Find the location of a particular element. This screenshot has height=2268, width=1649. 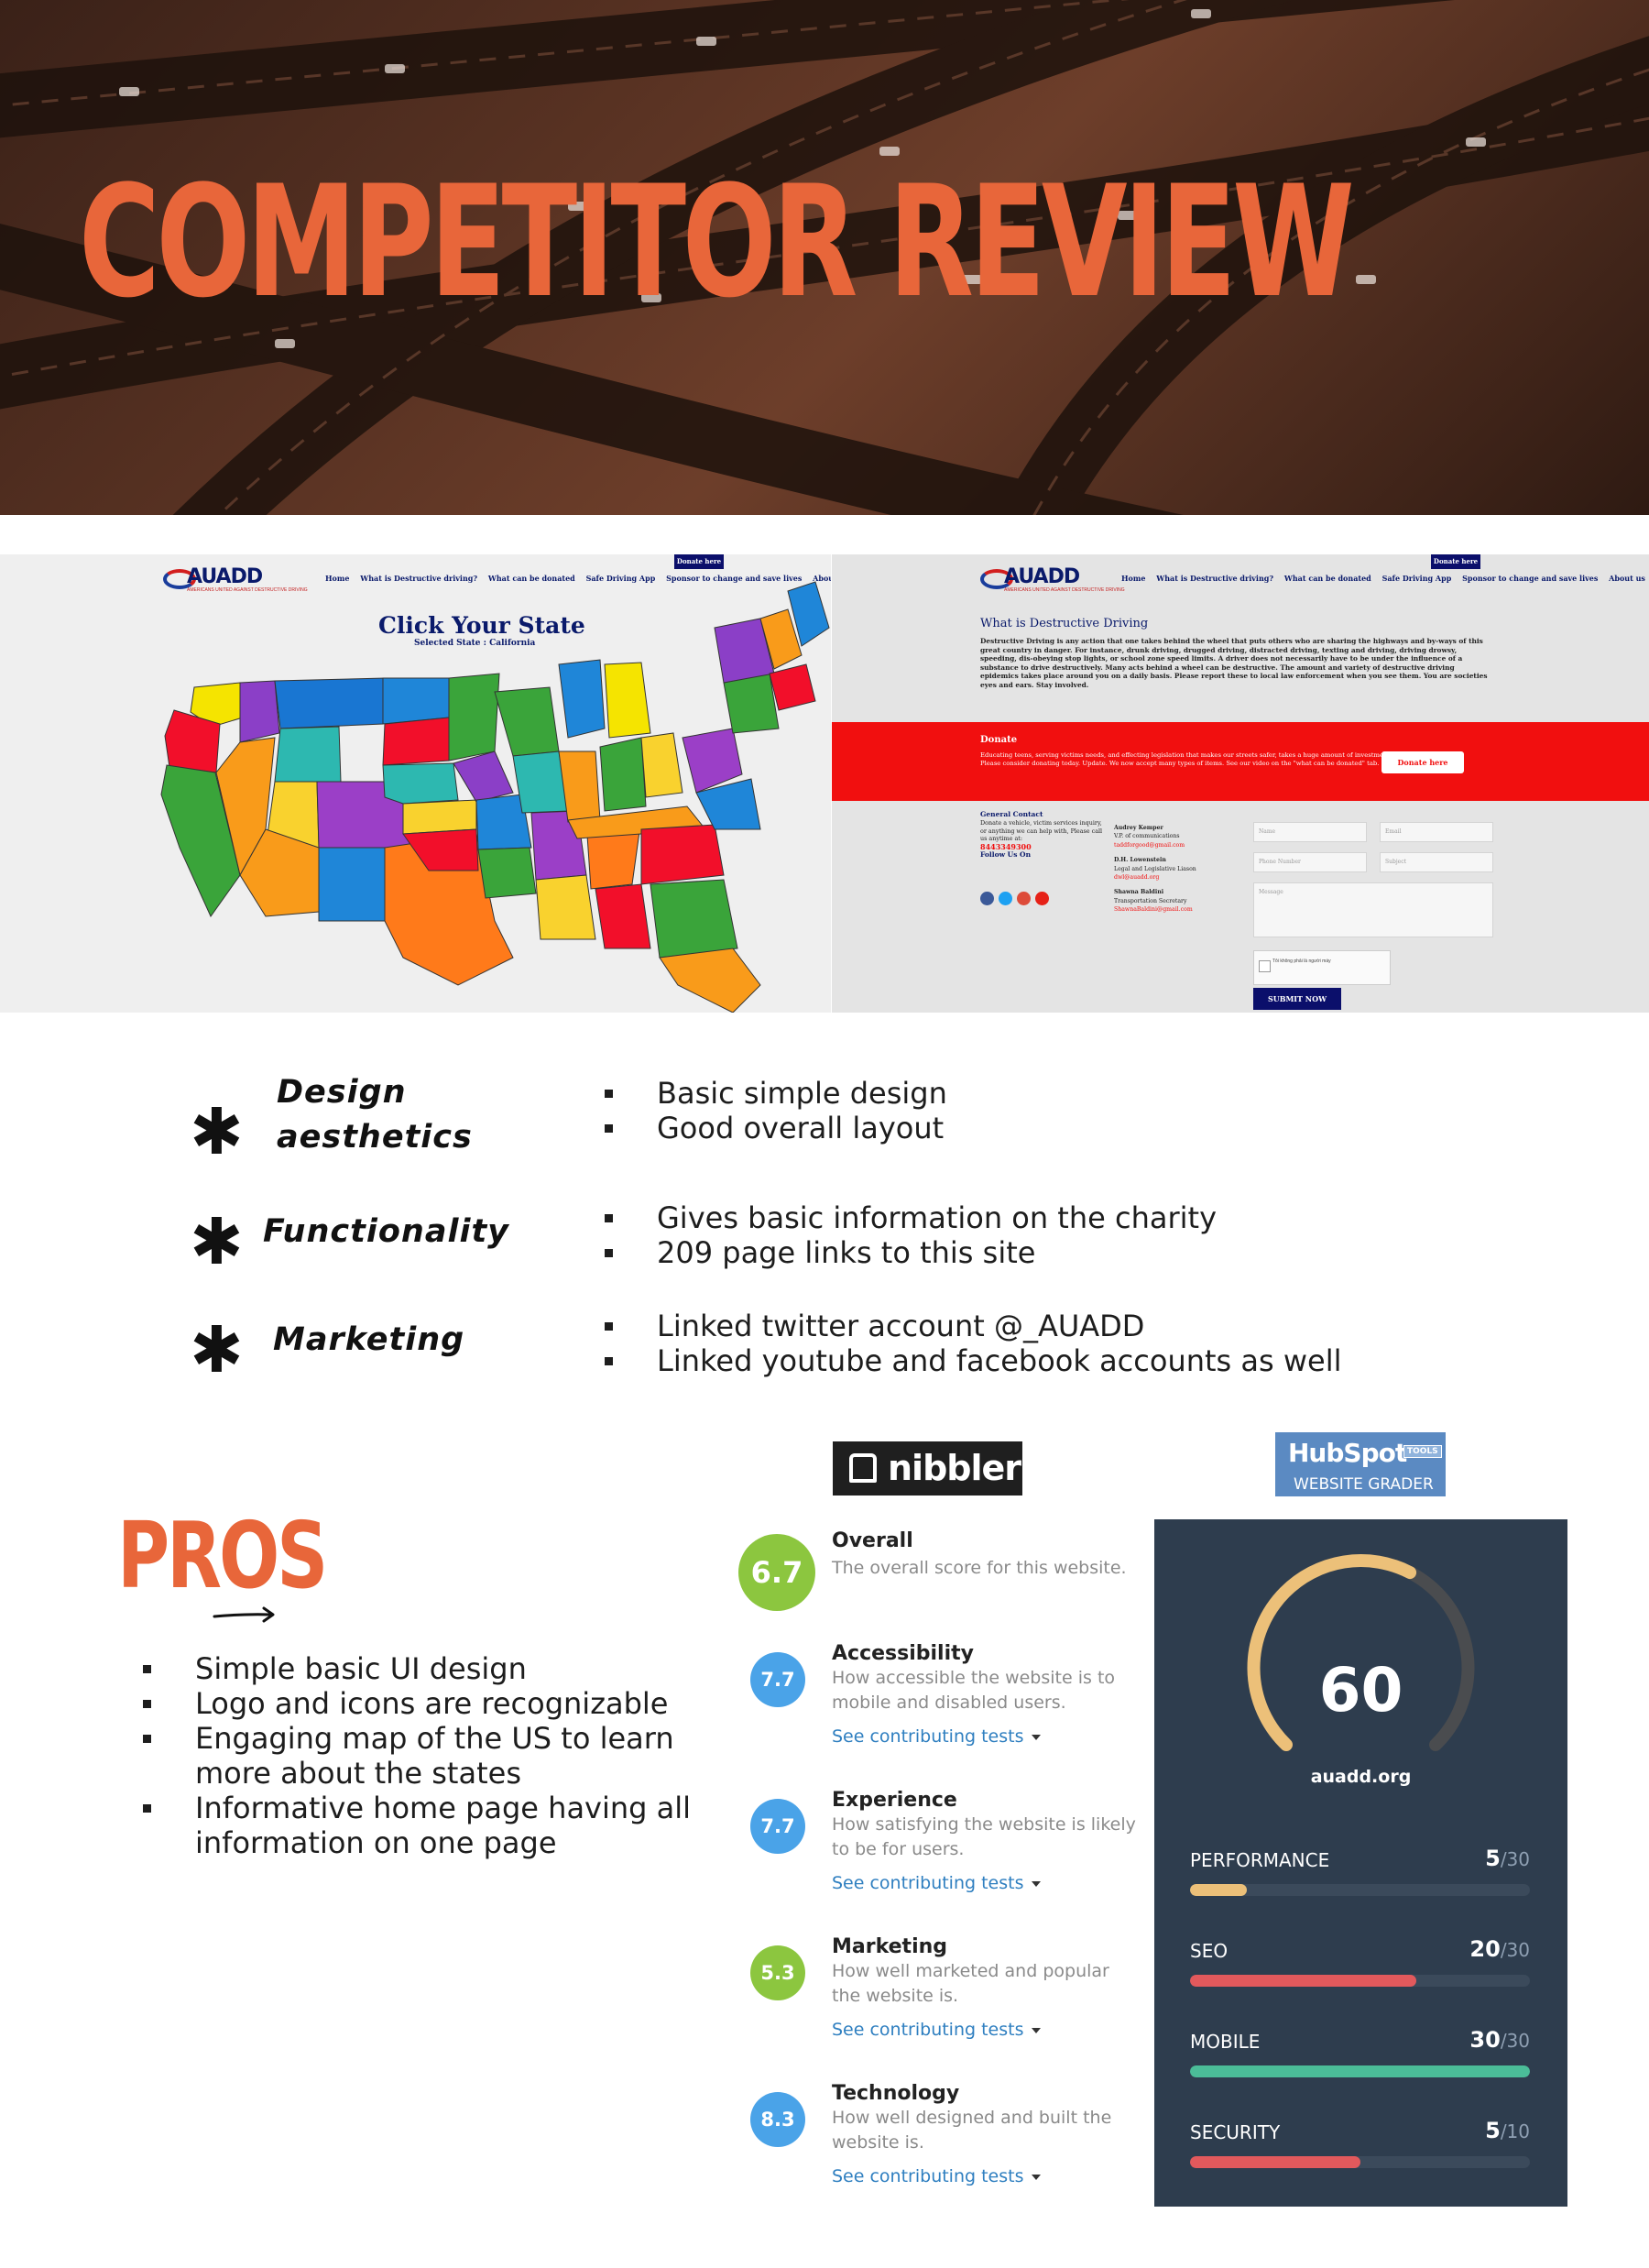

hubspot-tools-badge: TOOLS is located at coordinates (1422, 1451).